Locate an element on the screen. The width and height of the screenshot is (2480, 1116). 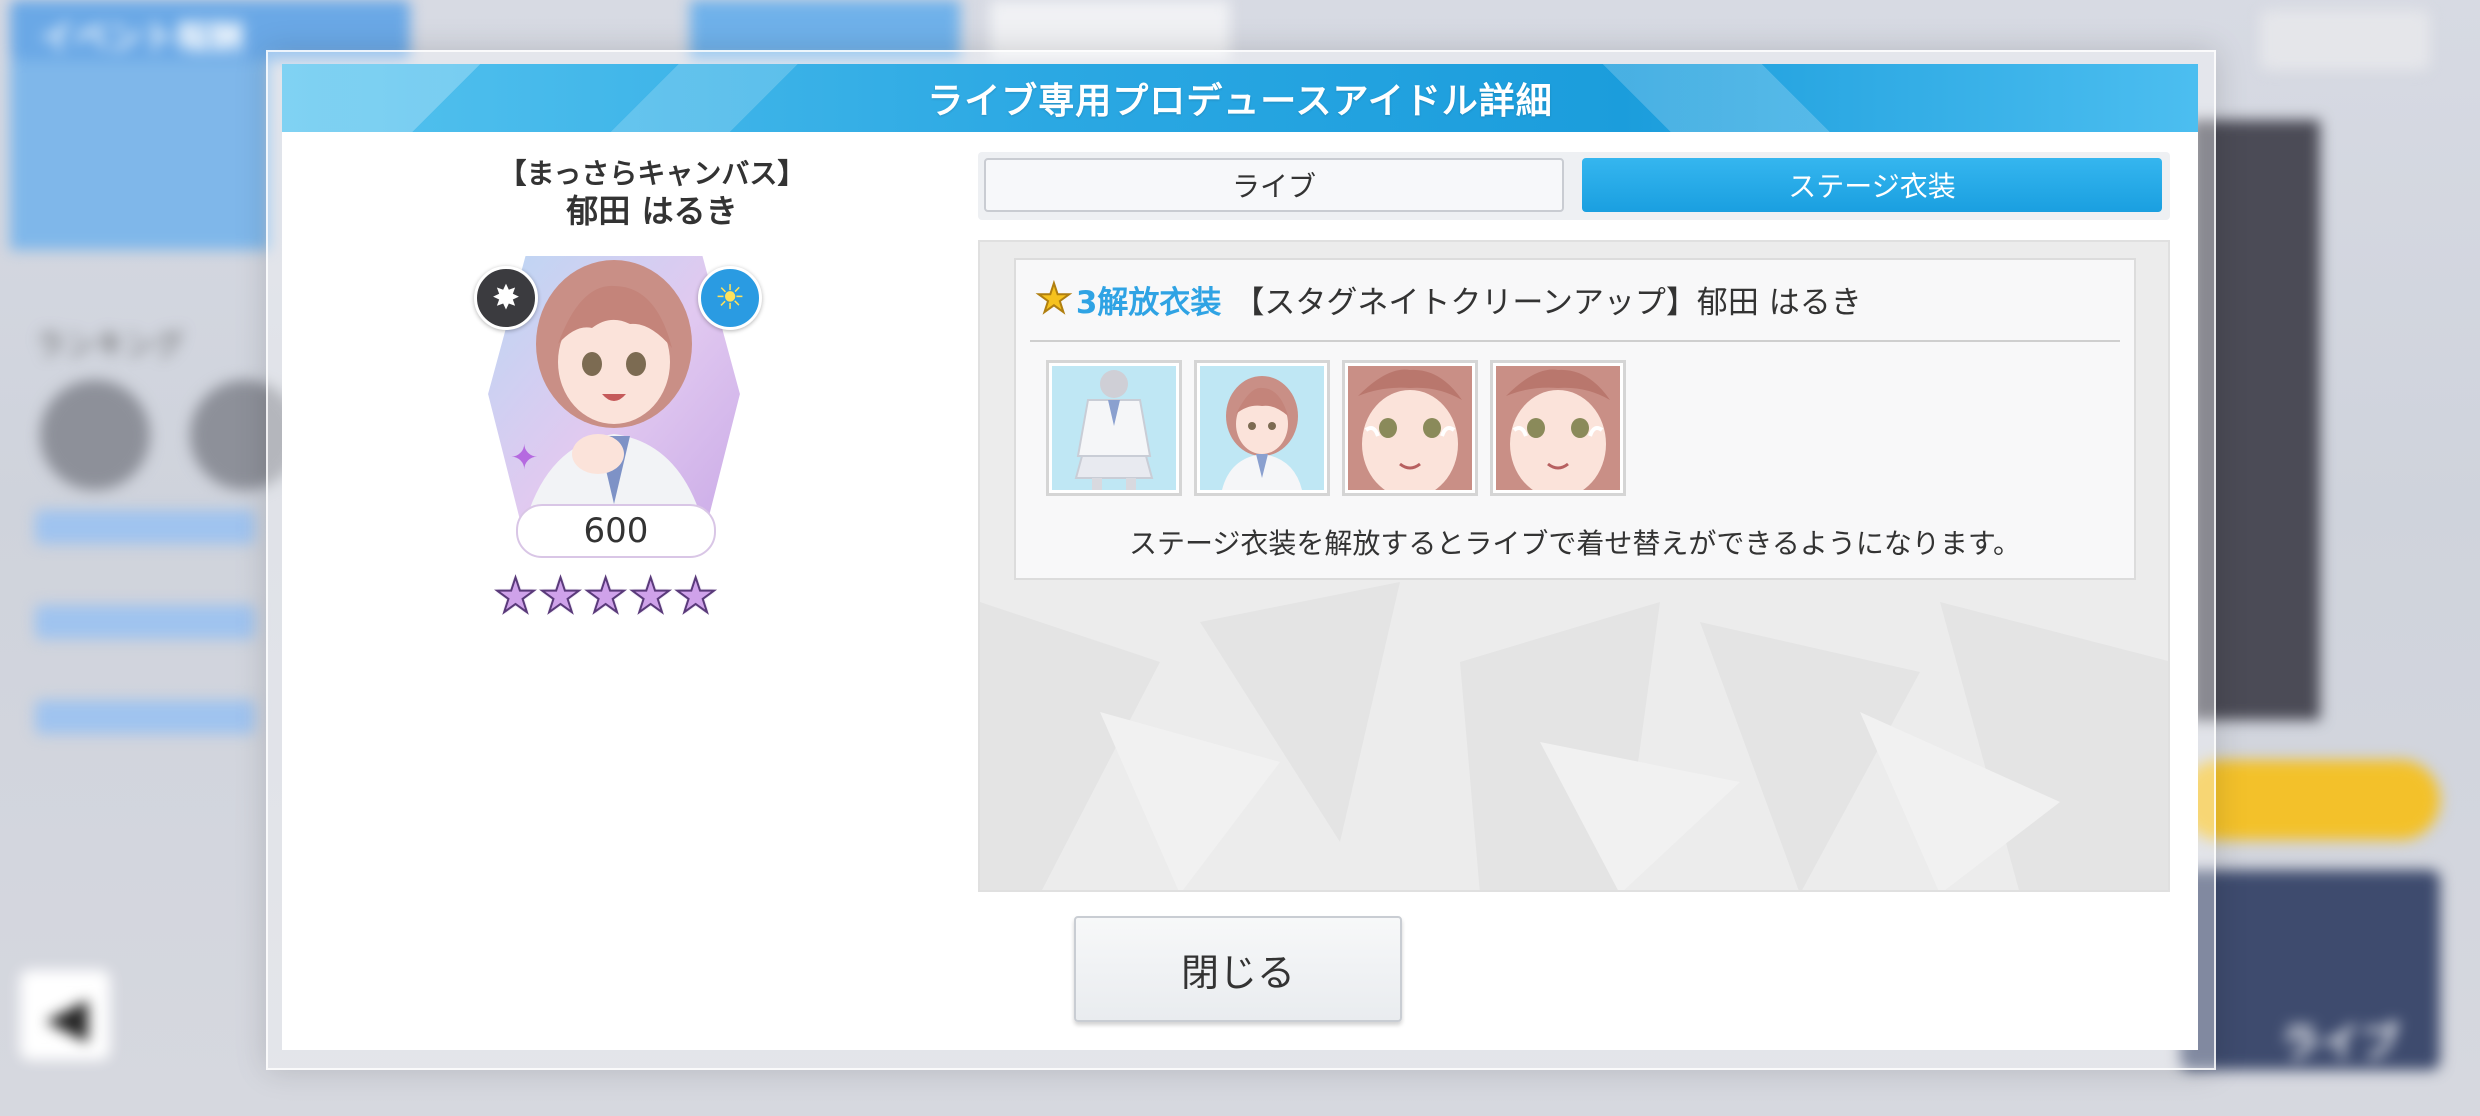
bg-ranking-label: ランキング is located at coordinates (110, 345).